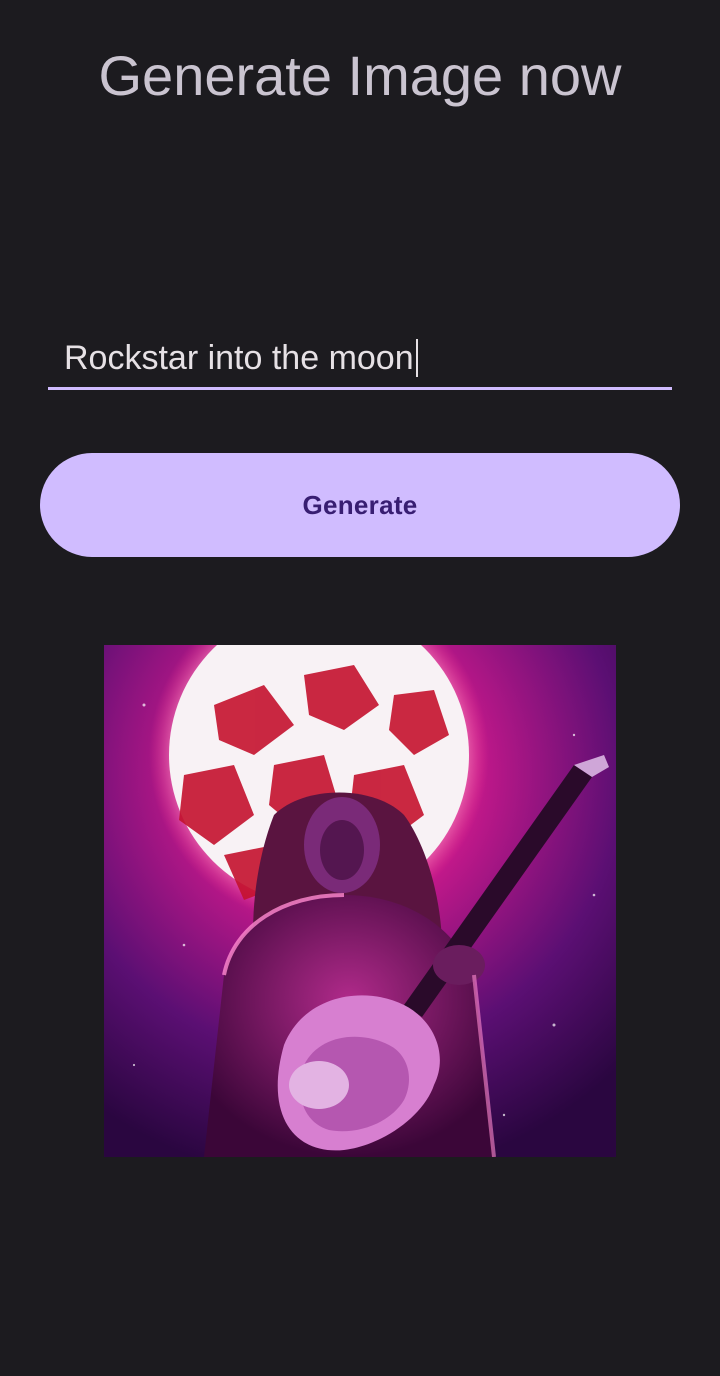  I want to click on prompt-input: Rockstar into the moon, so click(360, 358).